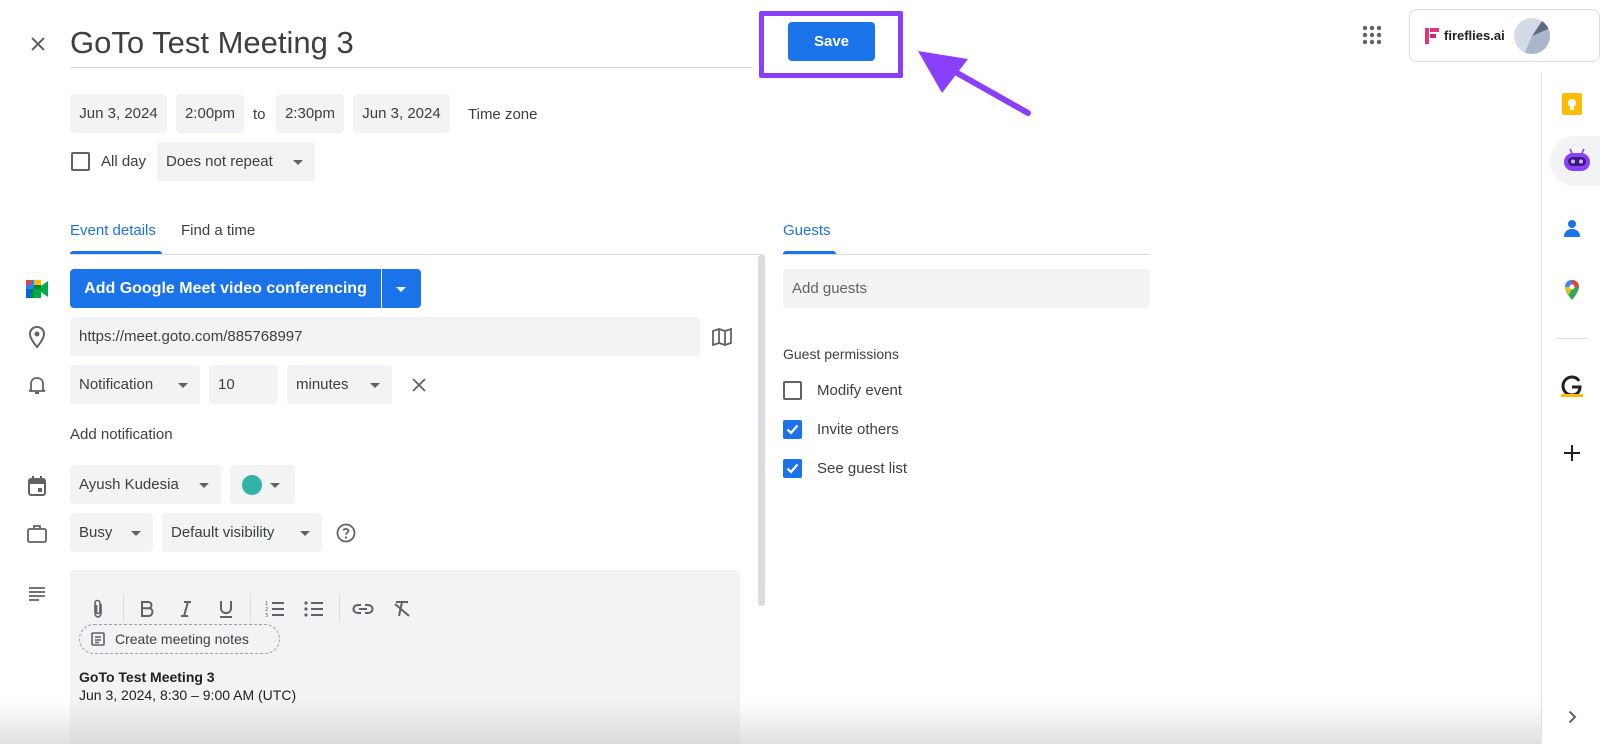 The image size is (1600, 744). I want to click on invite-others-checkbox, so click(792, 429).